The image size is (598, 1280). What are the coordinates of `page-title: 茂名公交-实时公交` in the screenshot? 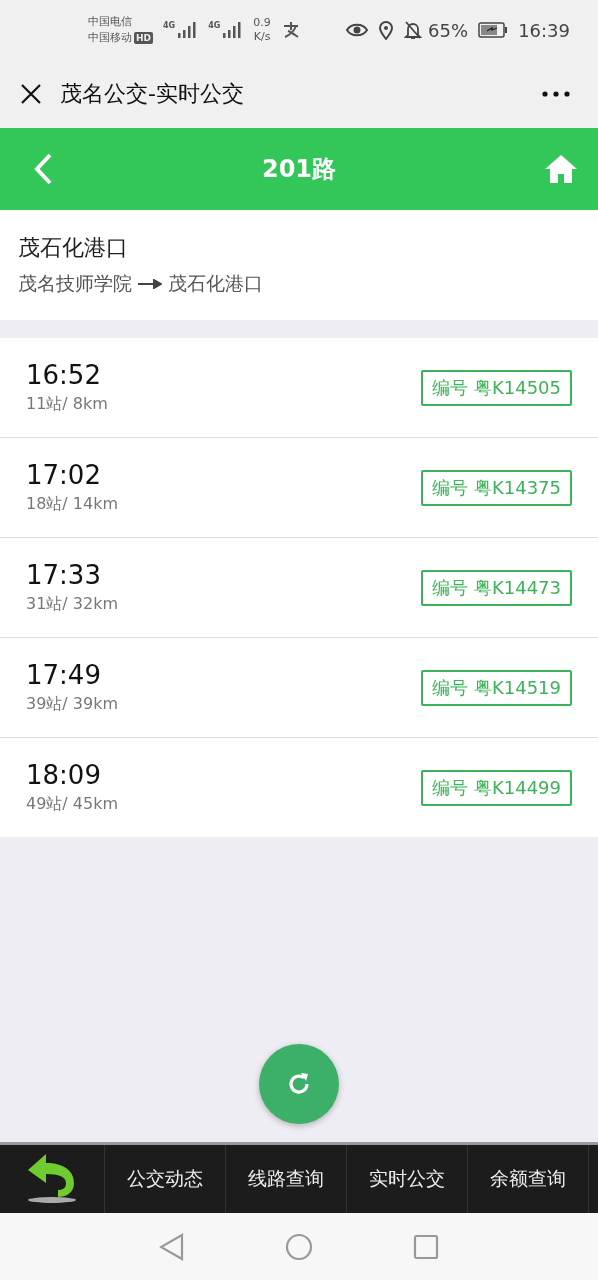 It's located at (152, 94).